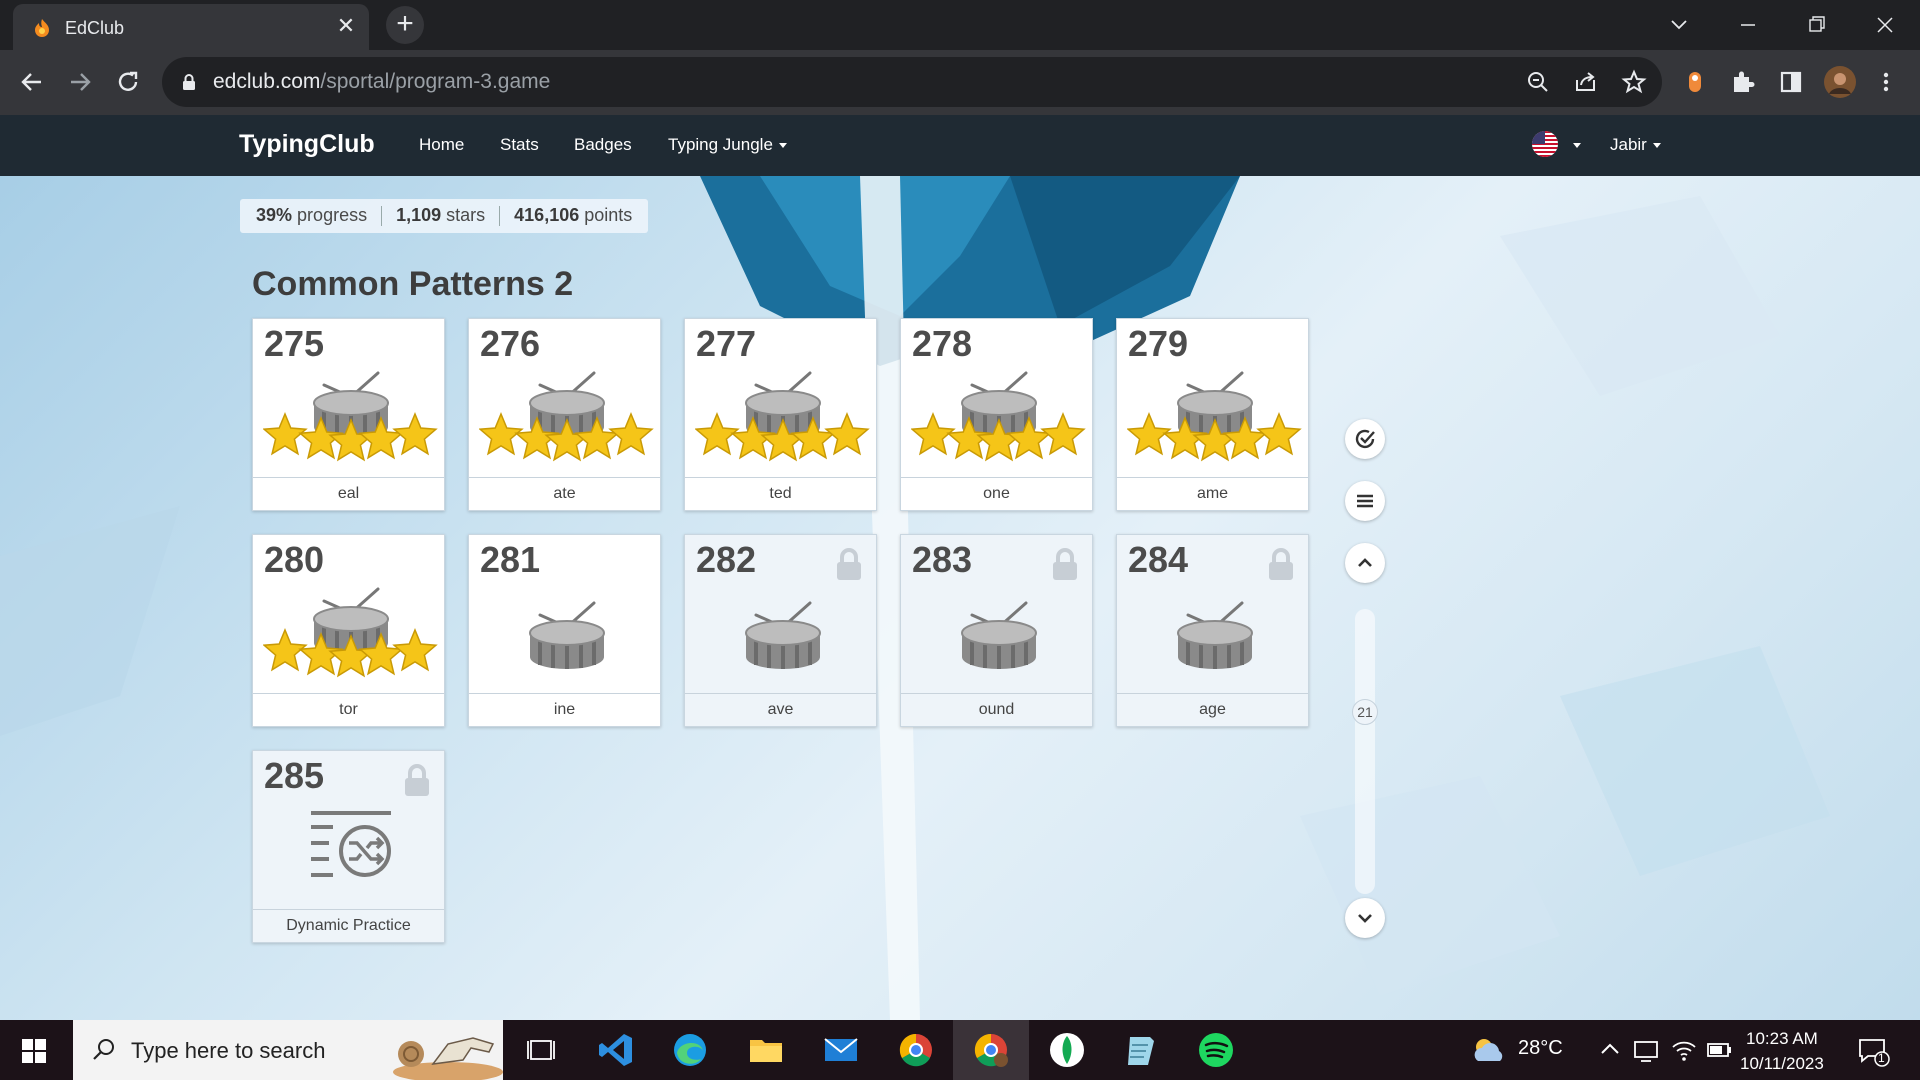 The height and width of the screenshot is (1080, 1920). What do you see at coordinates (1635, 145) in the screenshot?
I see `user-menu: Jabir` at bounding box center [1635, 145].